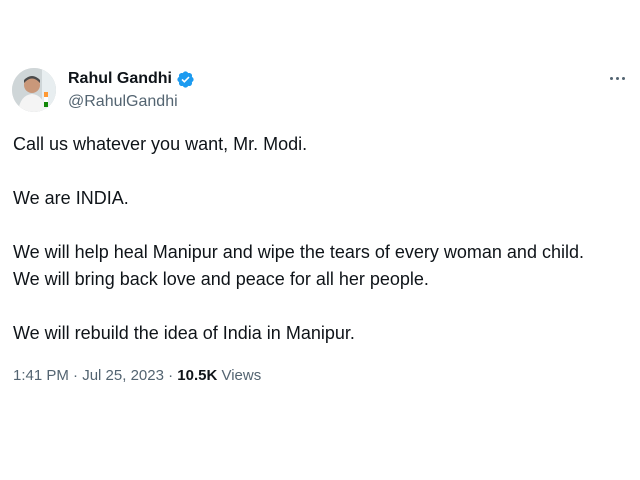 Image resolution: width=640 pixels, height=480 pixels. I want to click on author-block: Rahul Gandhi @RahulGandhi, so click(131, 90).